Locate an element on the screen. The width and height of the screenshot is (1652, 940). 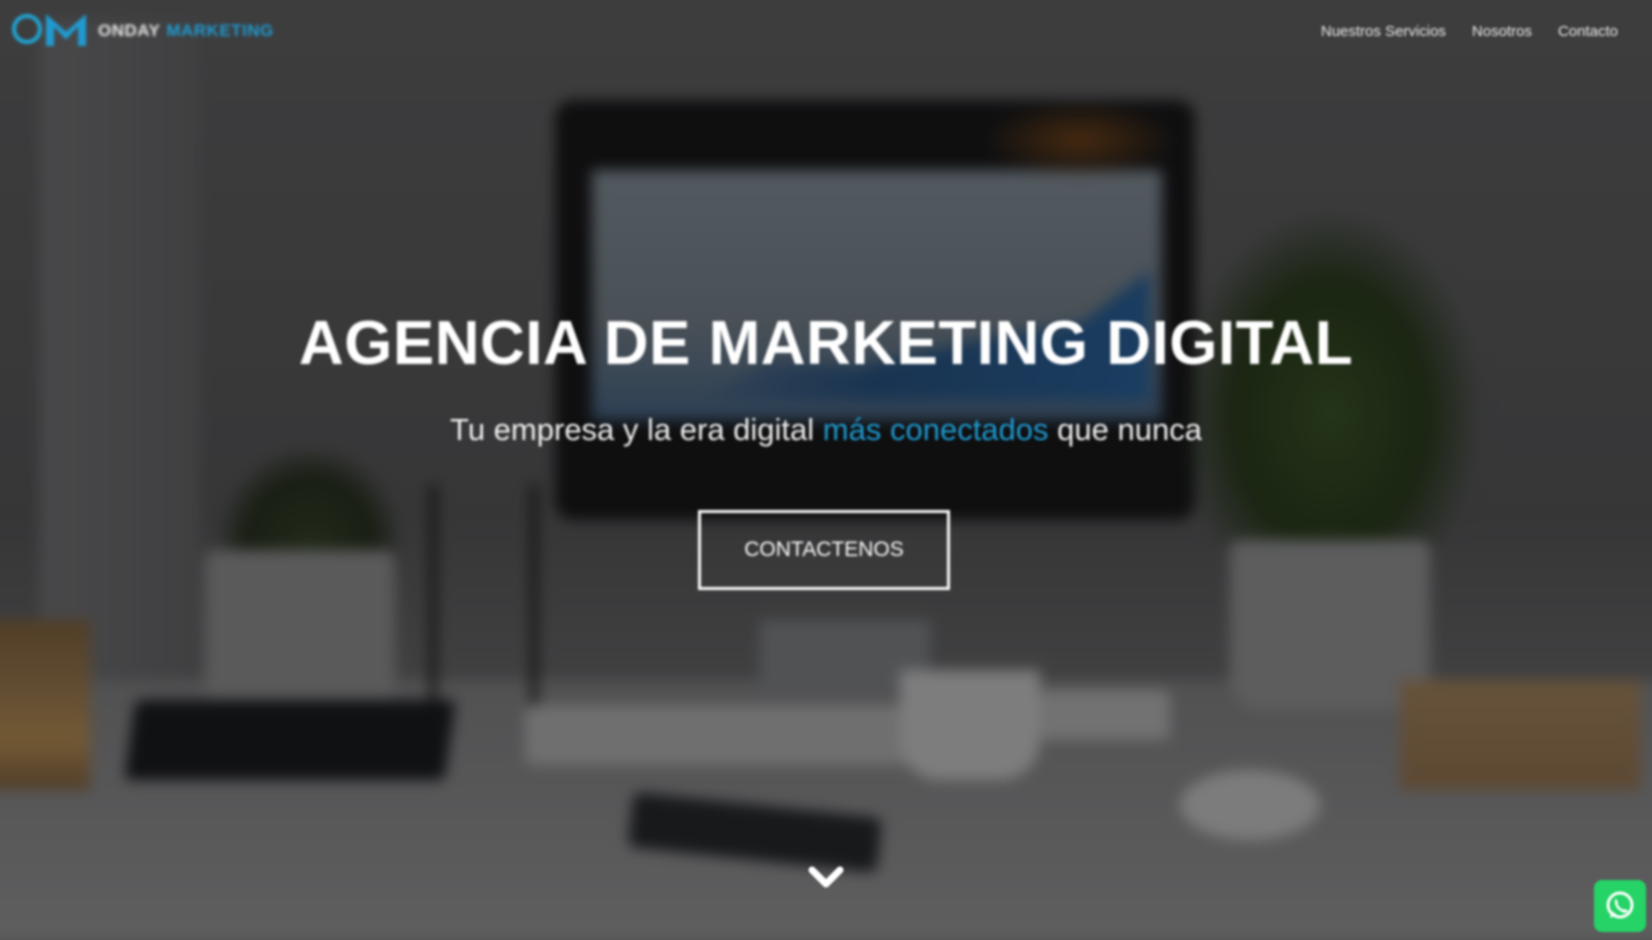
hero-subtitle-start: Tu empresa y la era digital is located at coordinates (636, 429).